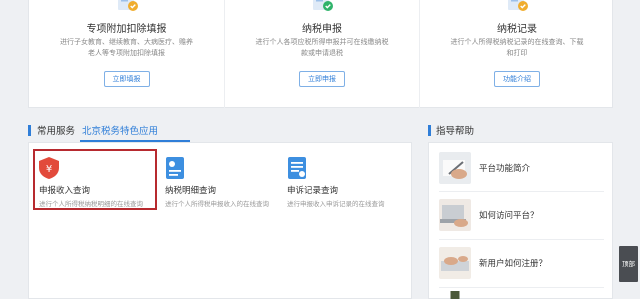 This screenshot has width=640, height=299. I want to click on help-section-title: 指导帮助, so click(455, 131).